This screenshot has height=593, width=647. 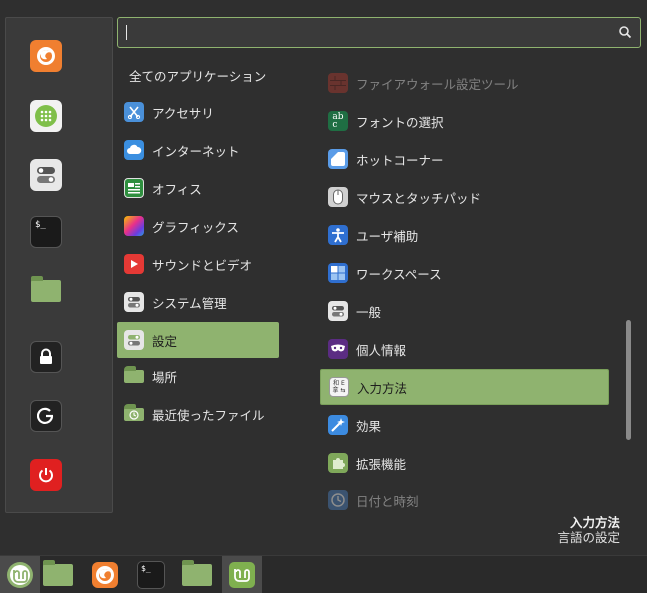 I want to click on category-label: オフィス, so click(x=177, y=189).